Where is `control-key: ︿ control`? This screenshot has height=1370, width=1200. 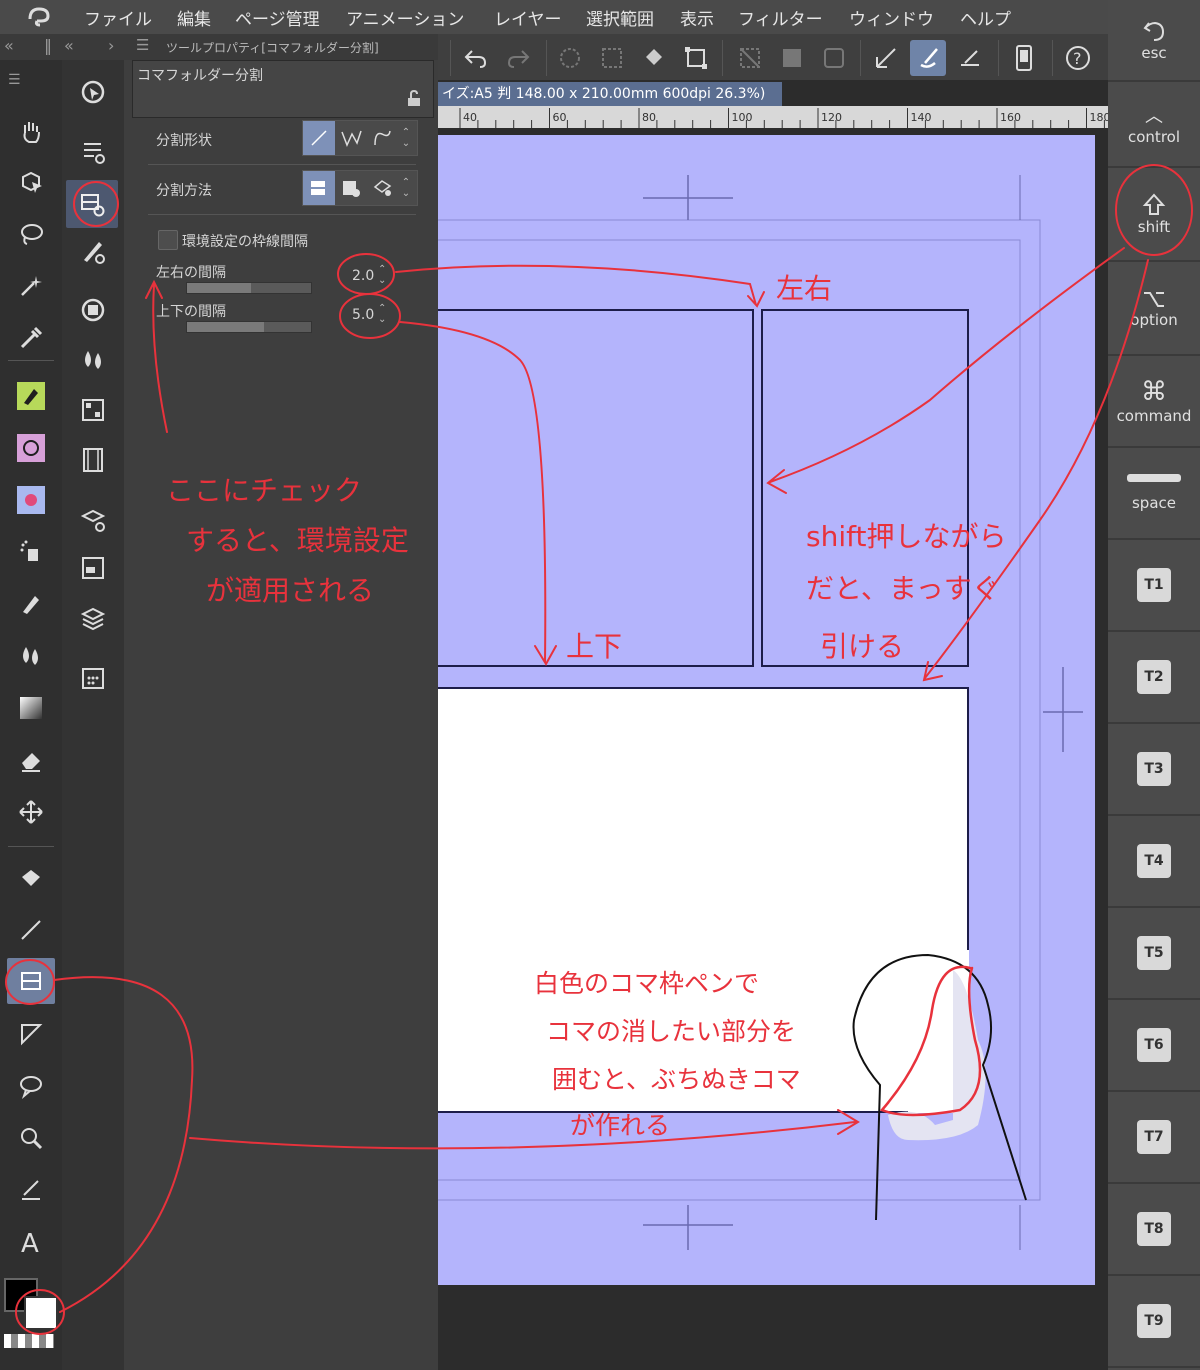
control-key: ︿ control is located at coordinates (1154, 125).